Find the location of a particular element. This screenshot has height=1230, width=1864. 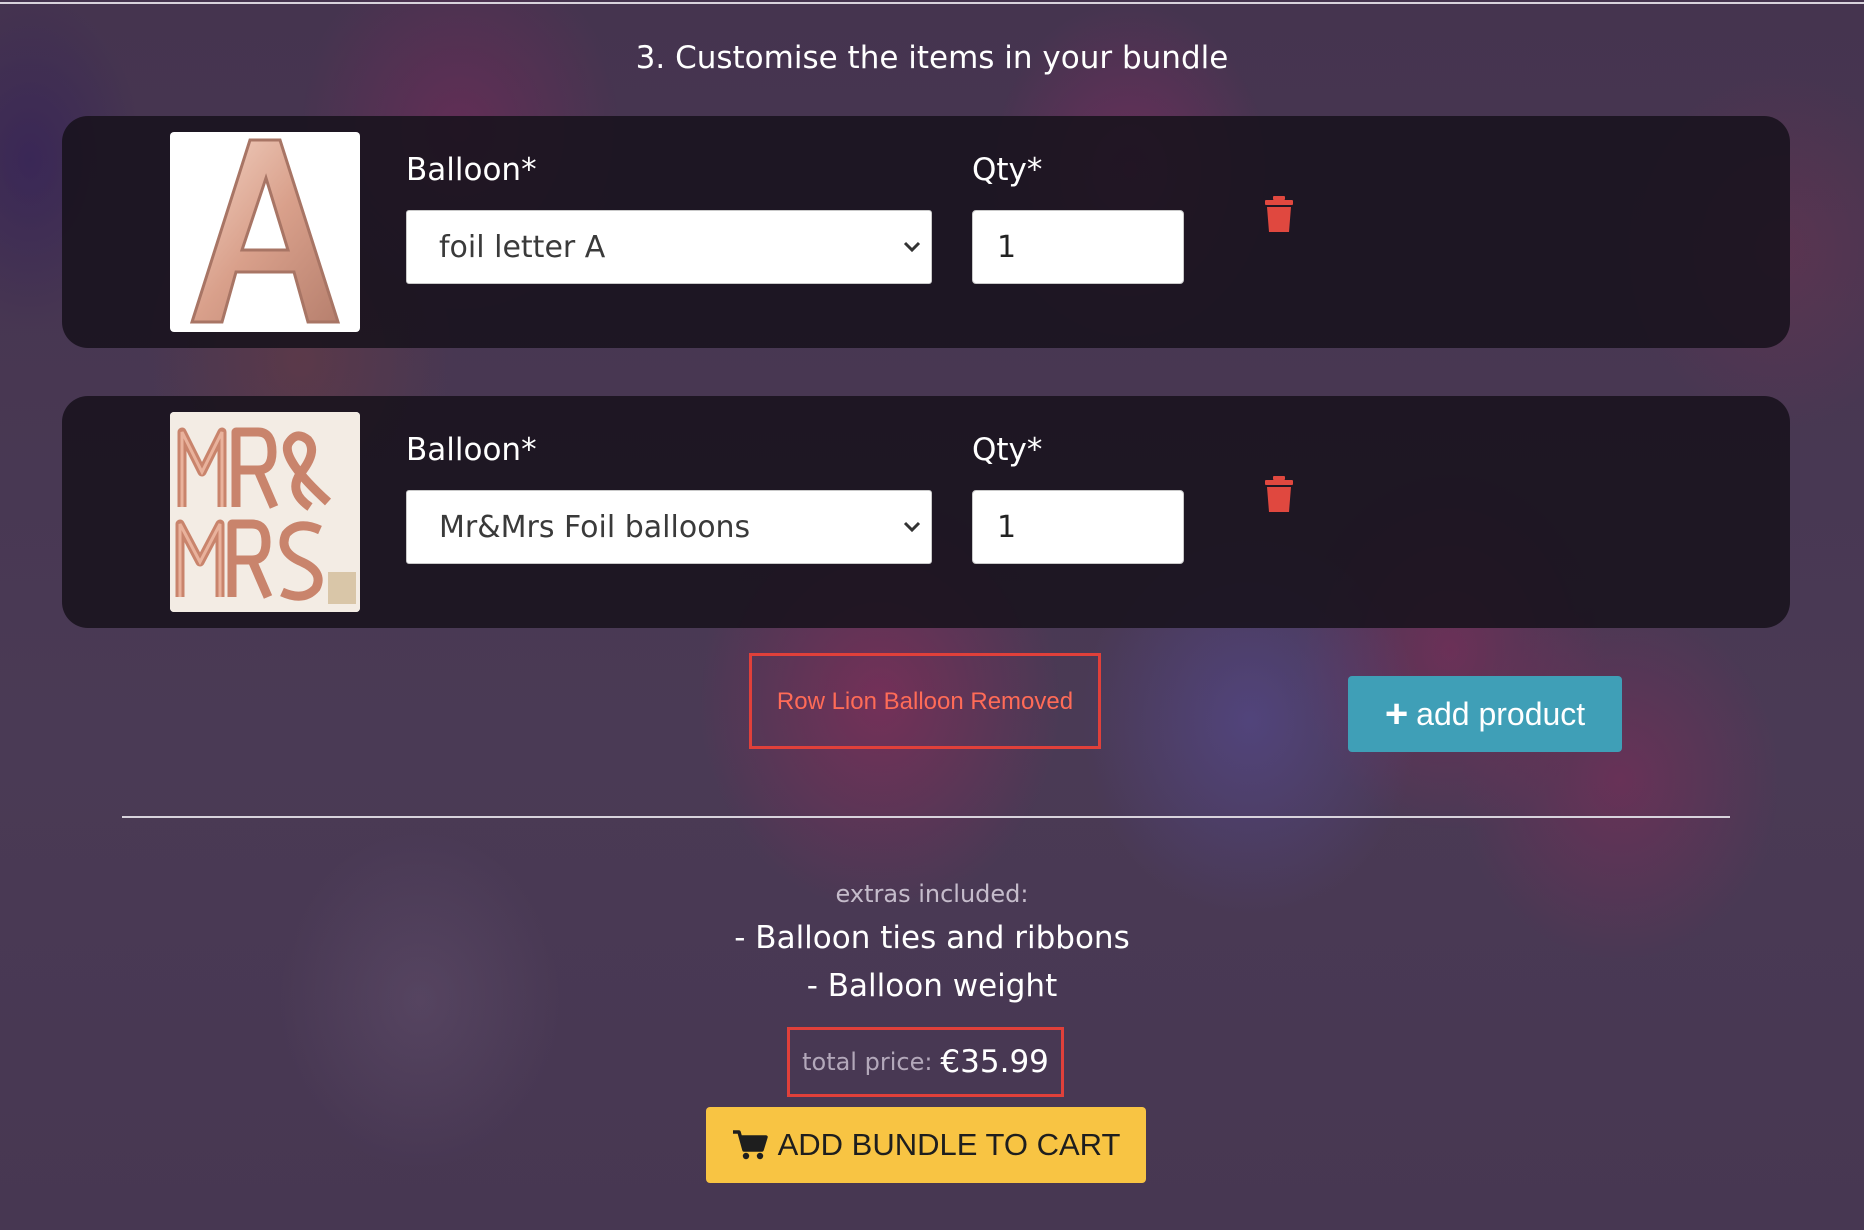

removal-notice: Row Lion Balloon Removed is located at coordinates (925, 701).